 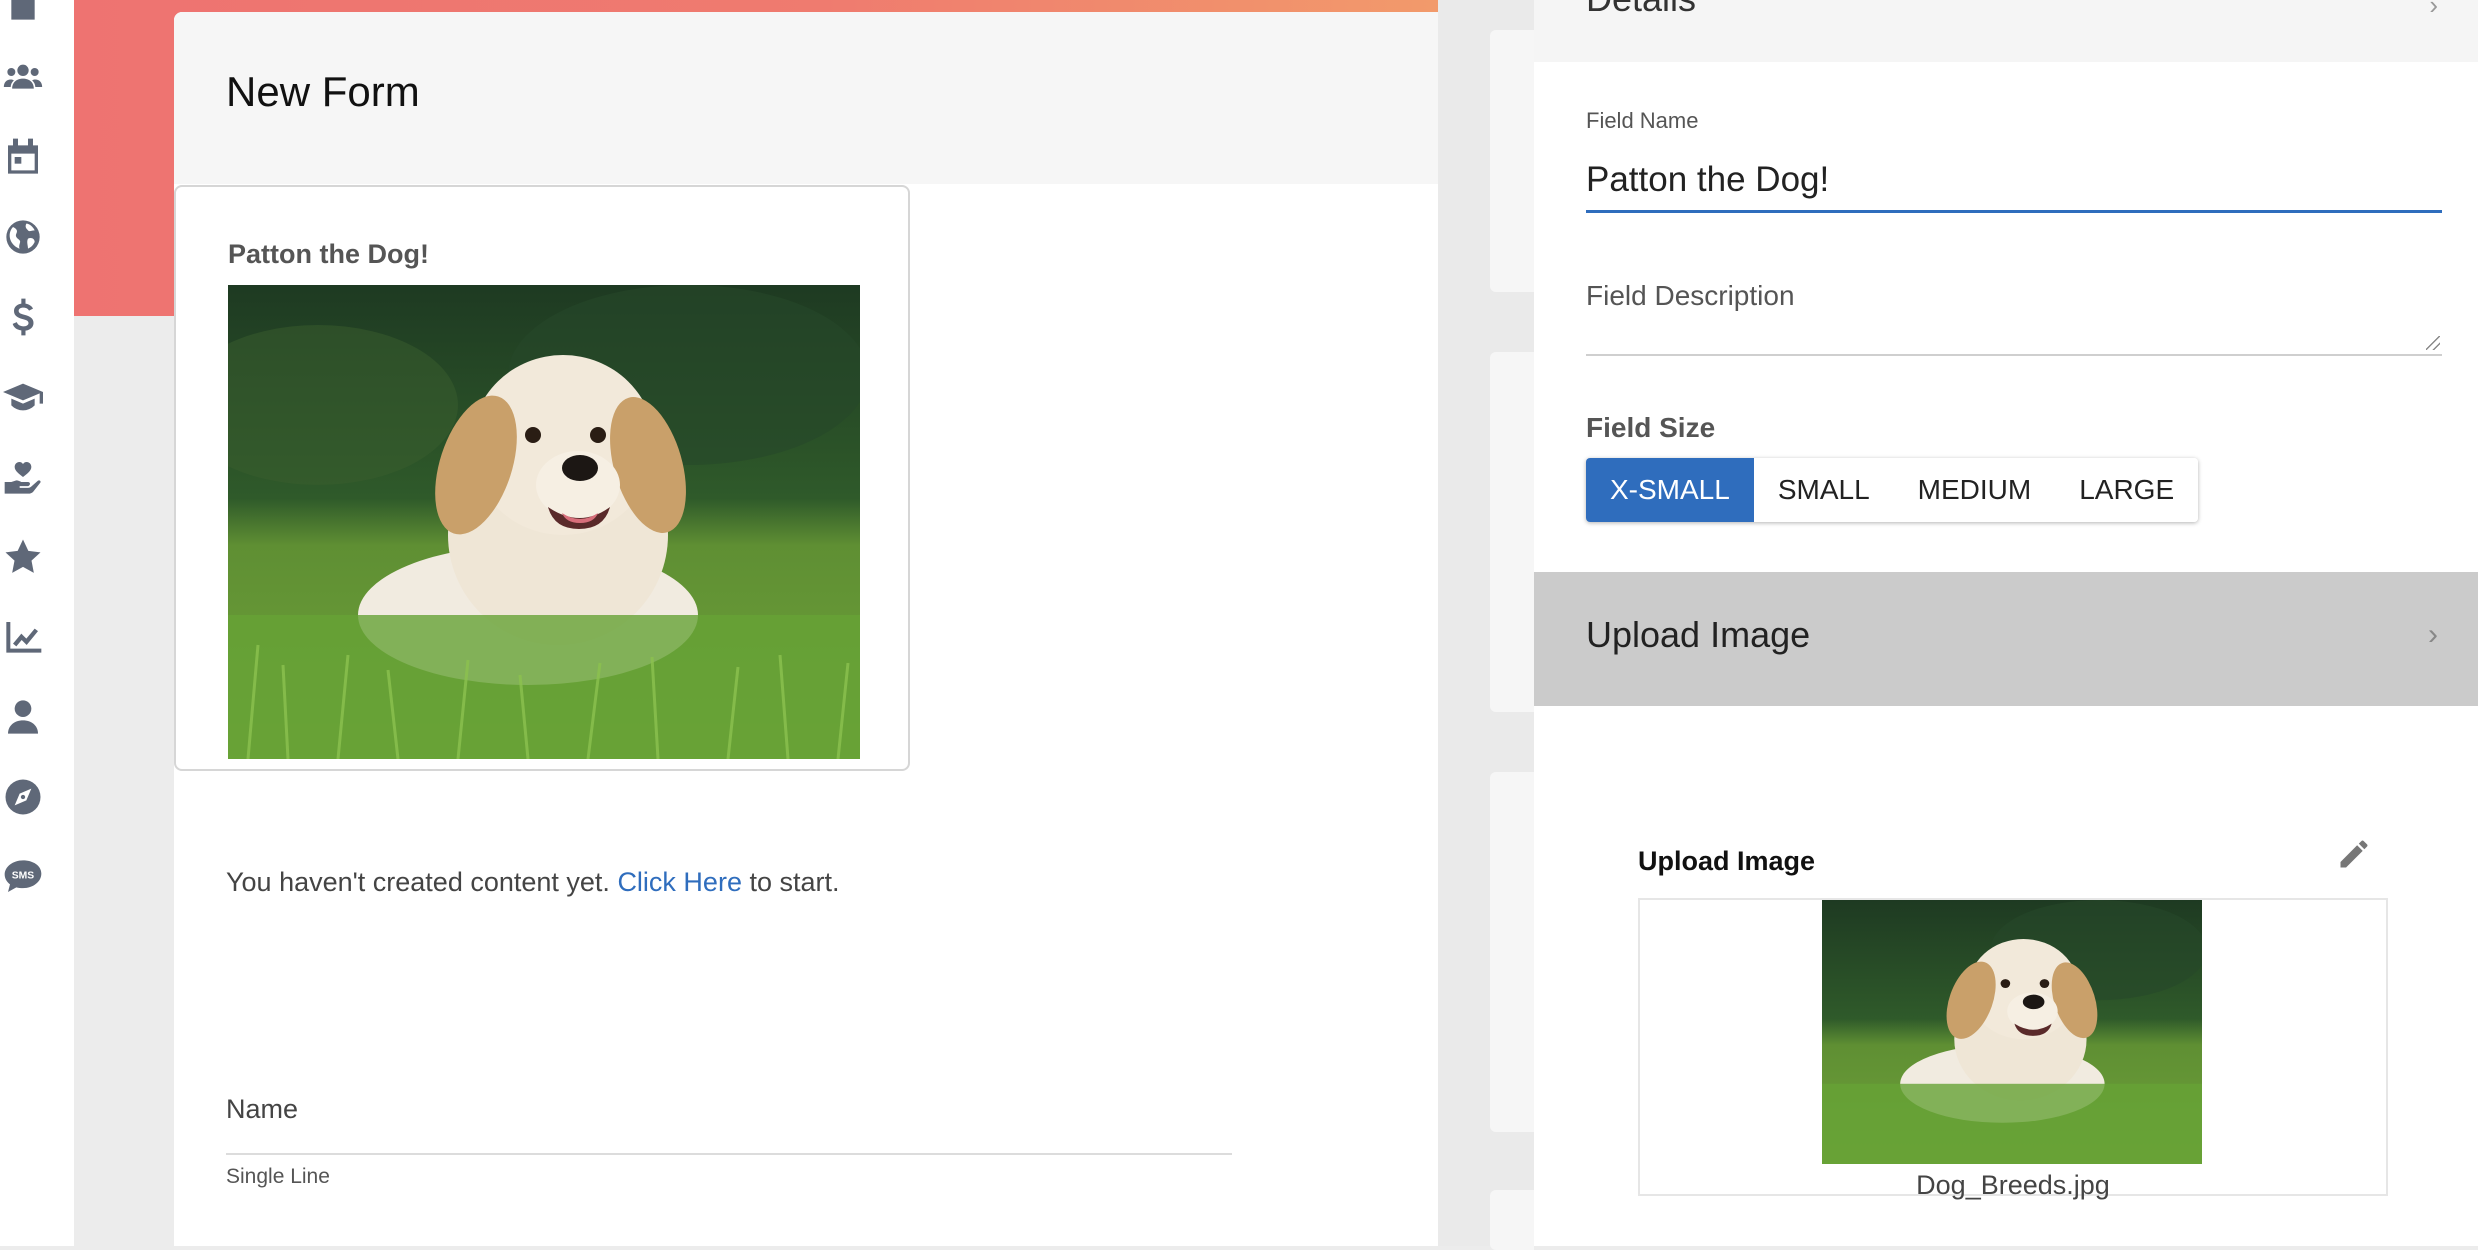 I want to click on image-field-card: Patton the Dog!, so click(x=542, y=478).